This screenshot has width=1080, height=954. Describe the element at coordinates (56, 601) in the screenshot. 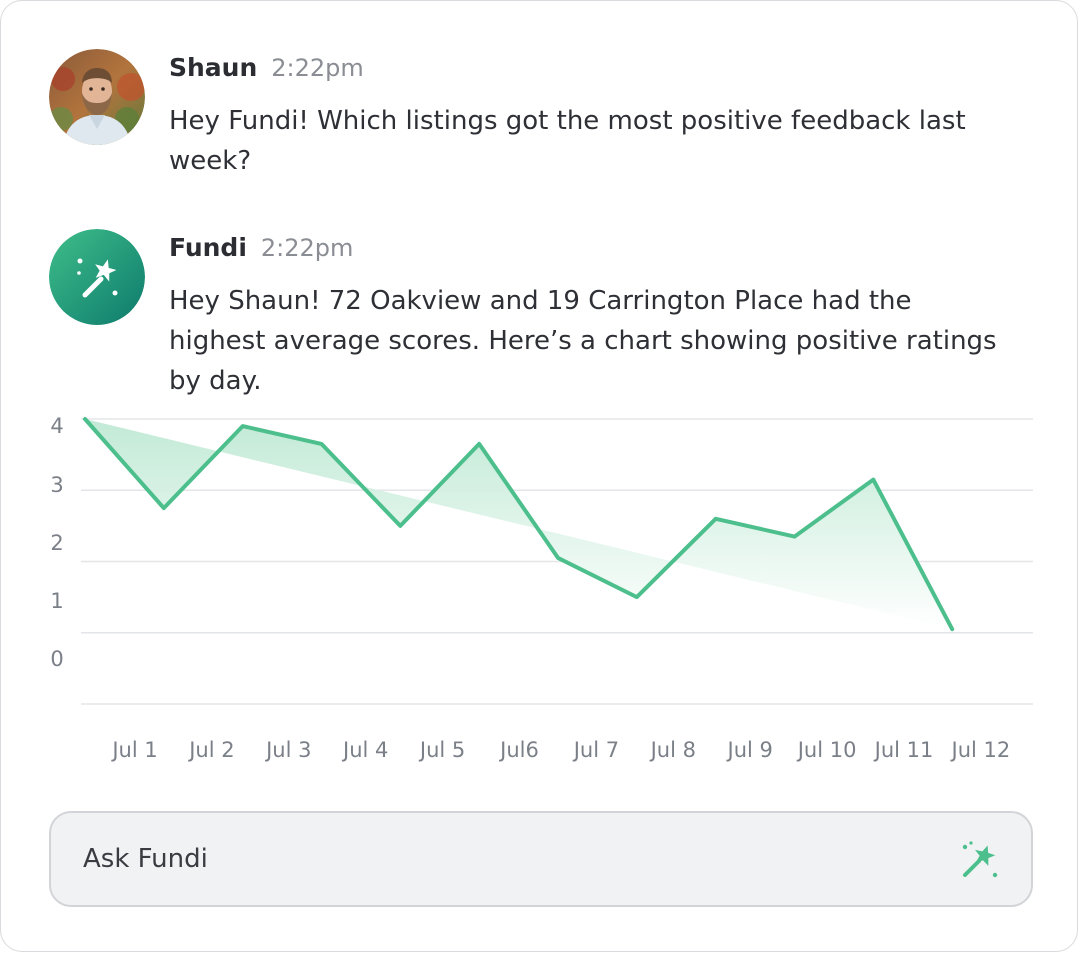

I see `chart-y-tick-label: 1` at that location.